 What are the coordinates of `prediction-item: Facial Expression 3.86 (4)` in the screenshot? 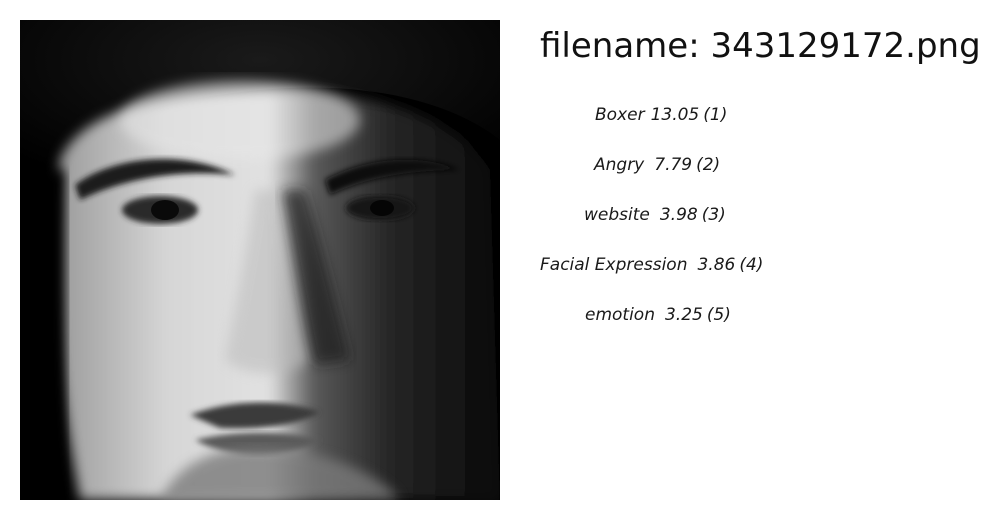 It's located at (670, 275).